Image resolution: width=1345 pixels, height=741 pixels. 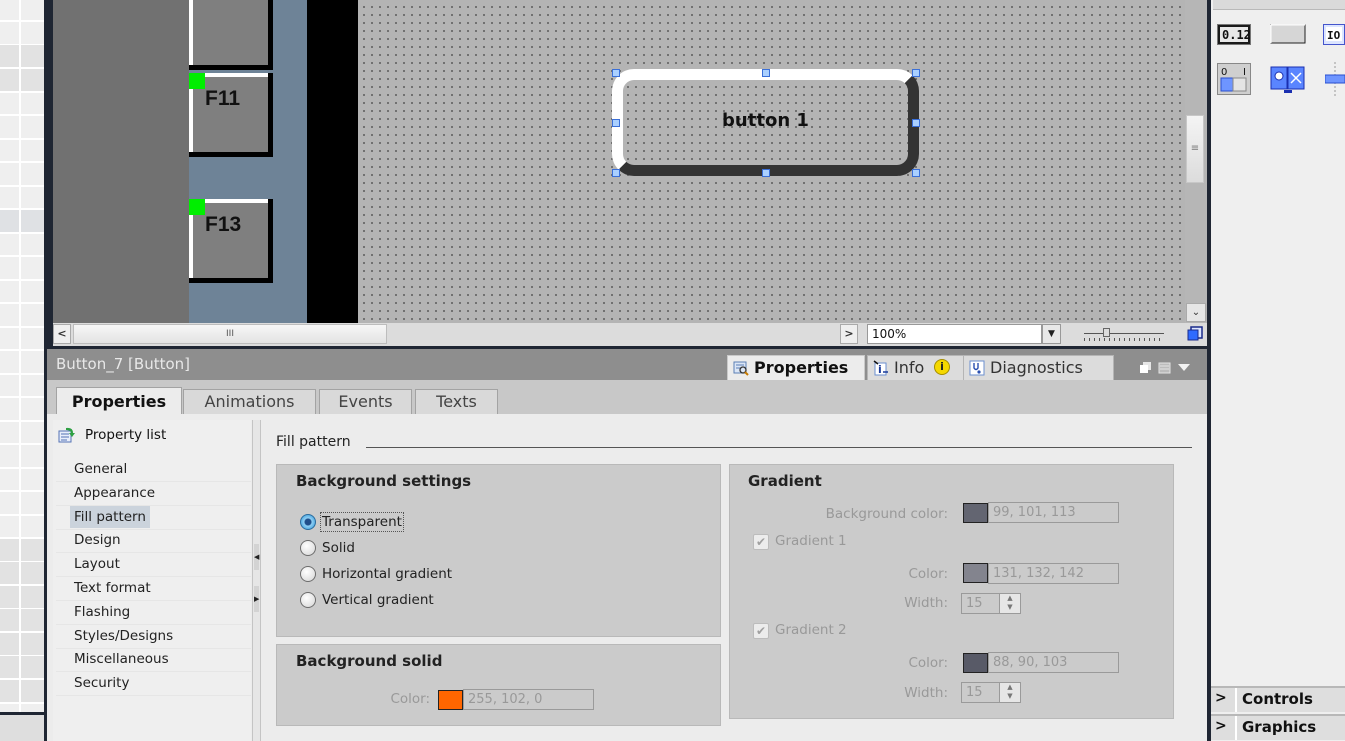 What do you see at coordinates (1106, 332) in the screenshot?
I see `slider-knob` at bounding box center [1106, 332].